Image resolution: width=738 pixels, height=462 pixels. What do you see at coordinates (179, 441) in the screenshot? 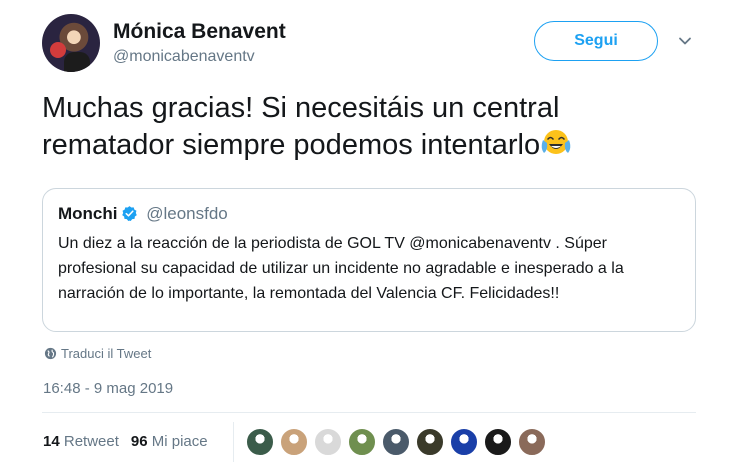
I see `likes-label: Mi piace` at bounding box center [179, 441].